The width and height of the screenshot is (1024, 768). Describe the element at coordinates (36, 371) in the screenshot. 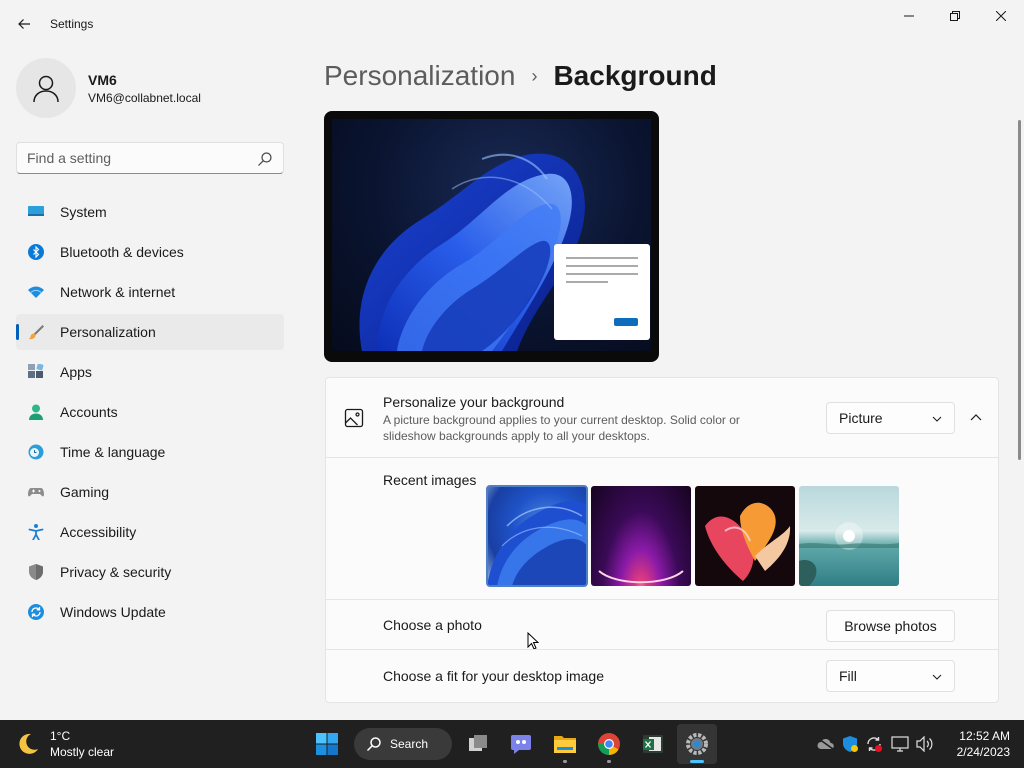

I see `apps-icon` at that location.